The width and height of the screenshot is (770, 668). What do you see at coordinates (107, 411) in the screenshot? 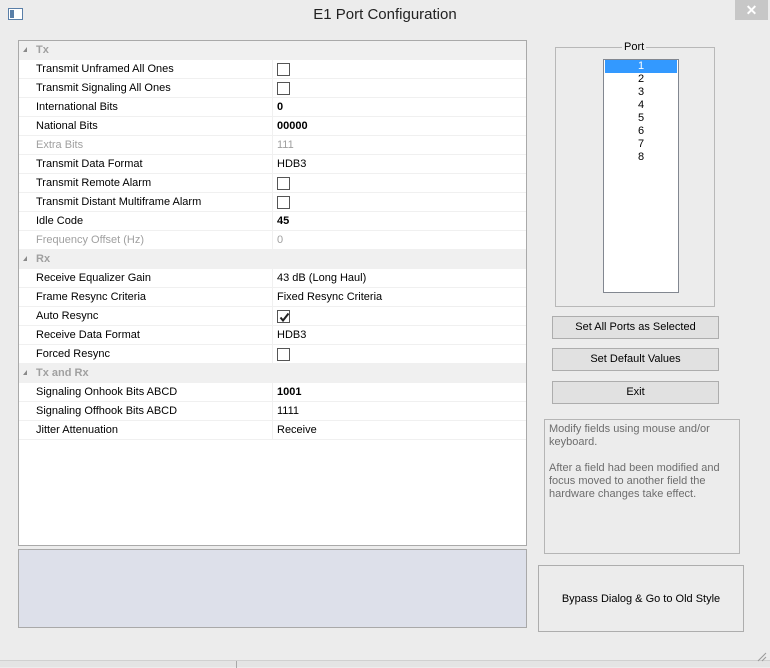
I see `property-label: Signaling Offhook Bits ABCD` at bounding box center [107, 411].